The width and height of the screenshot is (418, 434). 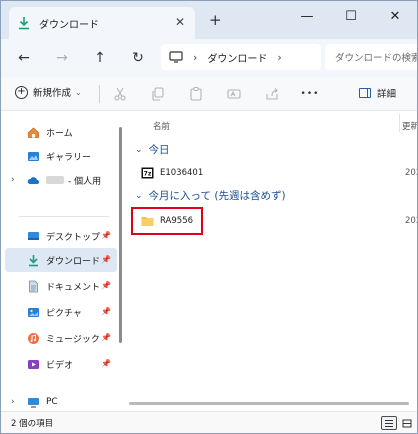 I want to click on tab-close-icon: ✕, so click(x=180, y=22).